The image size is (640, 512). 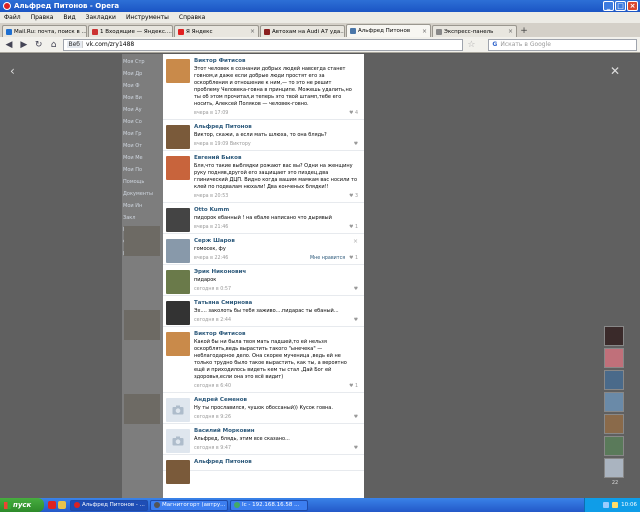 I want to click on comment-time: вчера в 19:09 Виктору, so click(x=222, y=144).